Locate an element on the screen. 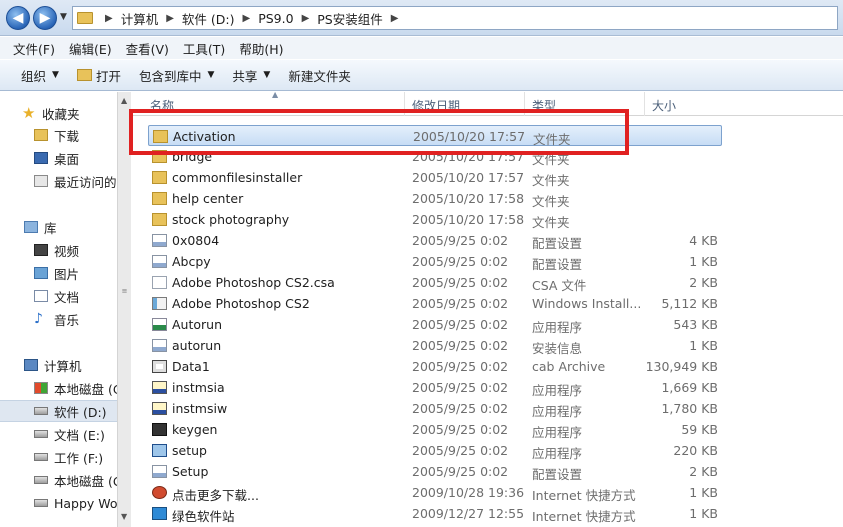  forward-arrow-icon: ▶ is located at coordinates (45, 18).